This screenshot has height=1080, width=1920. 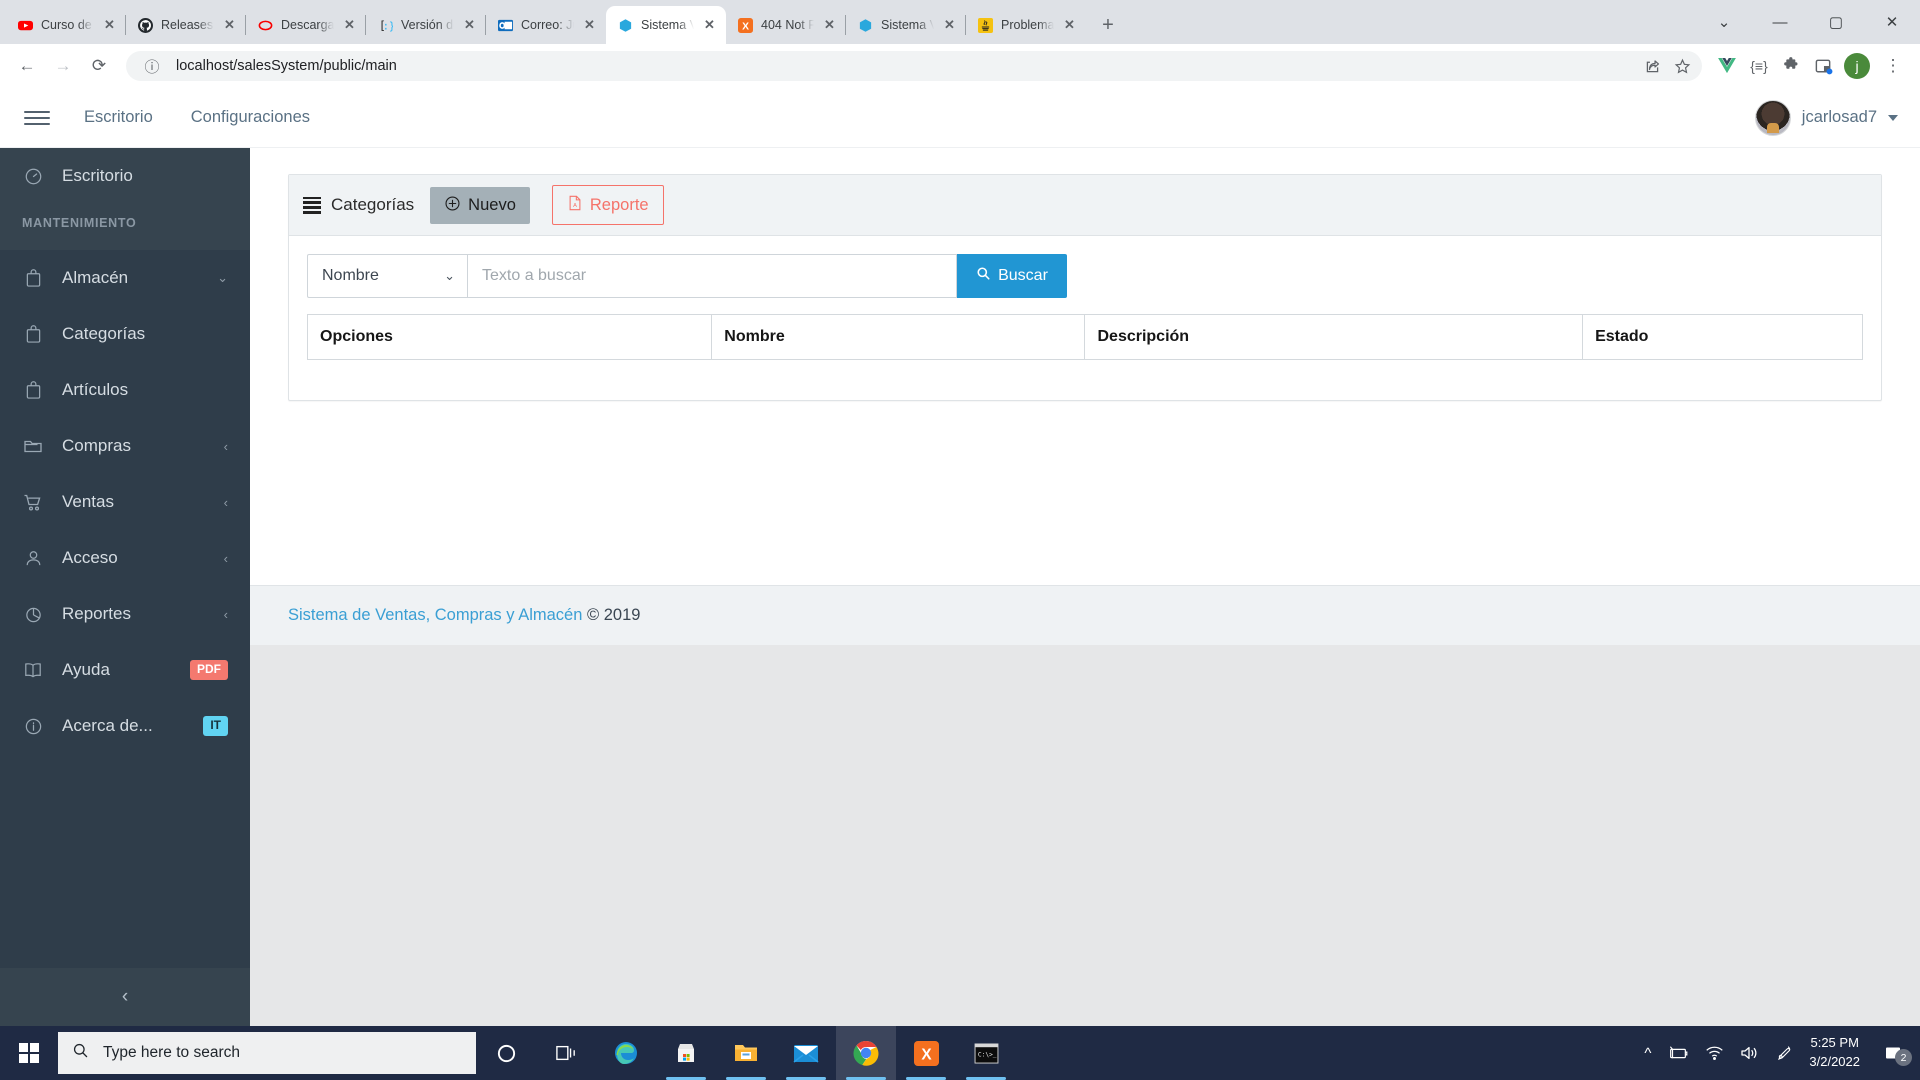 I want to click on site-info-icon: ⓘ, so click(x=152, y=66).